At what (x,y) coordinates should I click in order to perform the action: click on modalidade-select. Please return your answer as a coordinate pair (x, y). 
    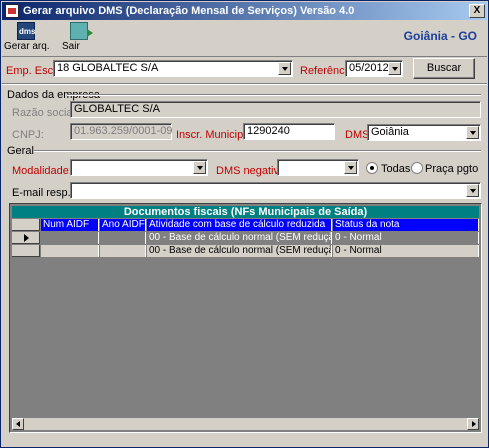
    Looking at the image, I should click on (139, 167).